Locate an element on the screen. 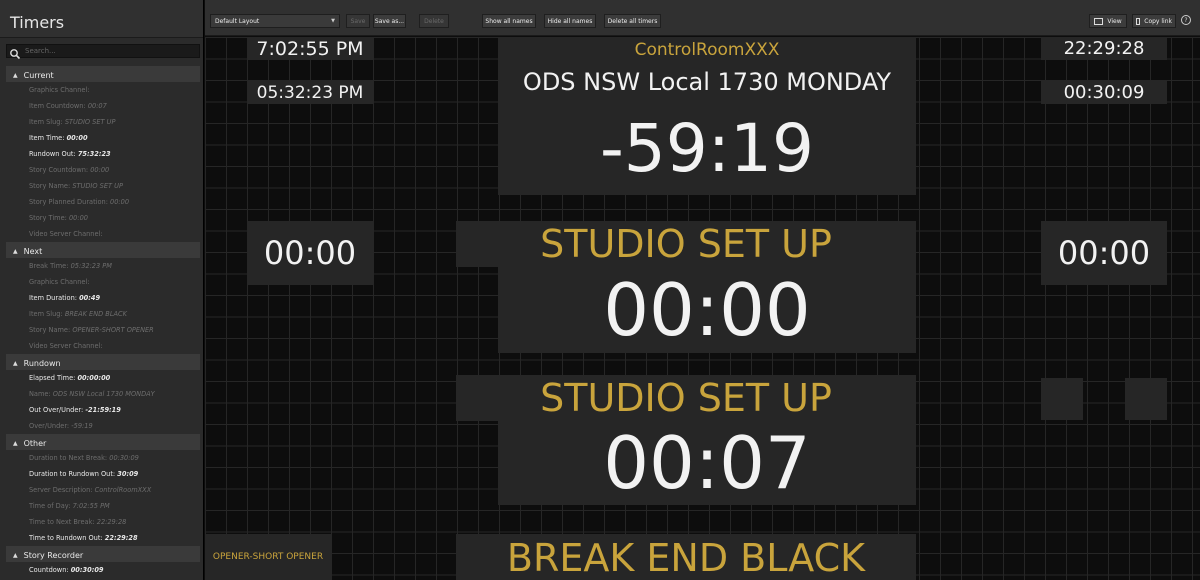 Image resolution: width=1200 pixels, height=580 pixels. rundown-name-panel: ODS NSW Local 1730 MONDAY is located at coordinates (707, 82).